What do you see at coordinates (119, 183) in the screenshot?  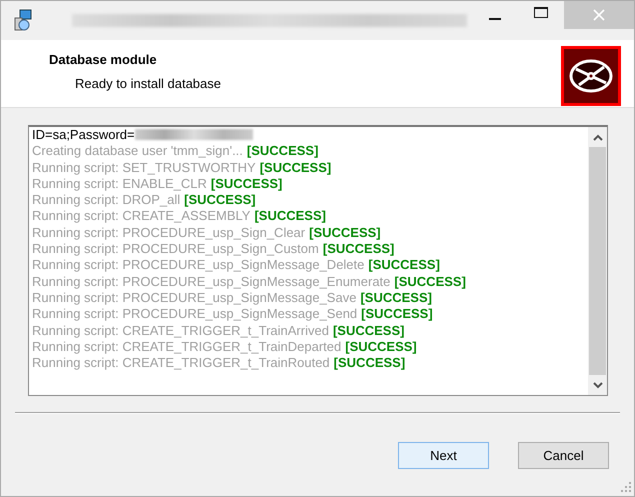 I see `log-message: Running script: ENABLE_CLR` at bounding box center [119, 183].